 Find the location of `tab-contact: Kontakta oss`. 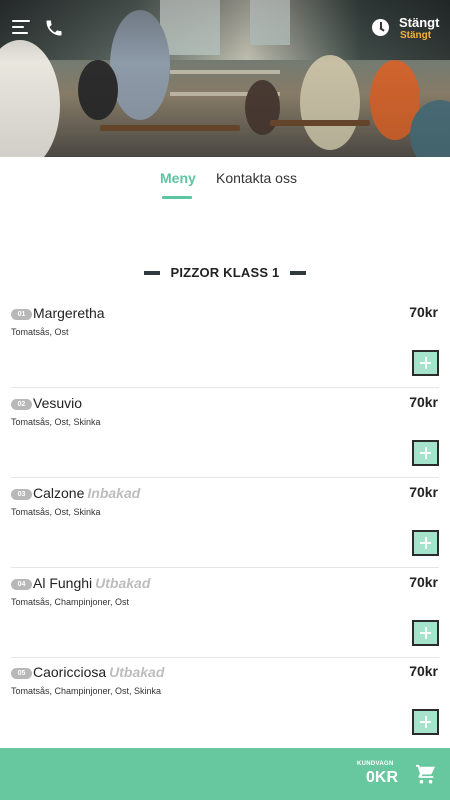

tab-contact: Kontakta oss is located at coordinates (256, 178).